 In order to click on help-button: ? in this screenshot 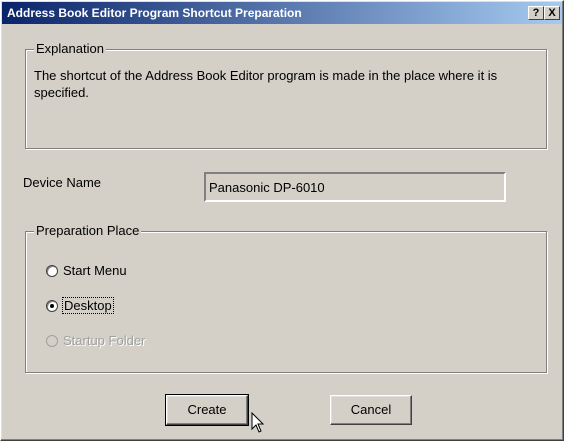, I will do `click(536, 13)`.